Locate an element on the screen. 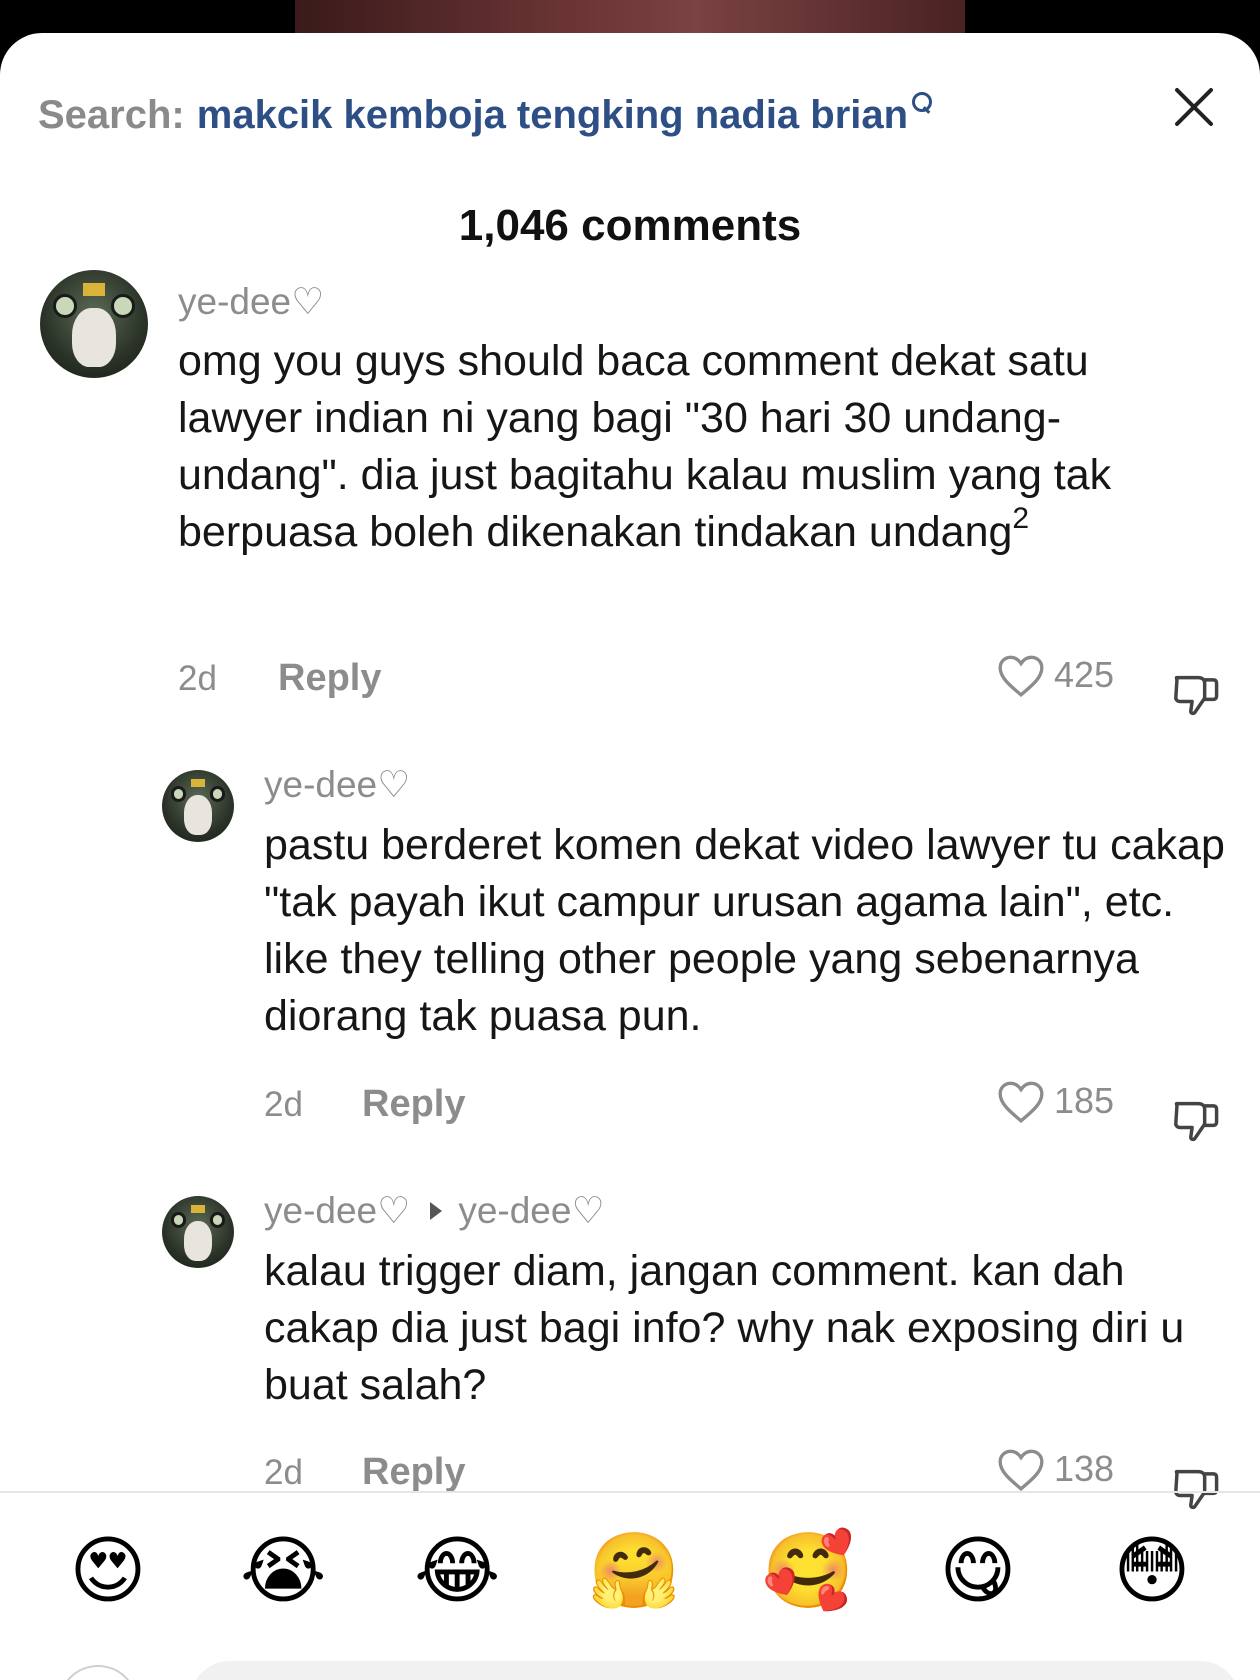 This screenshot has height=1680, width=1260. emoji-flushed: 😳 is located at coordinates (1152, 1571).